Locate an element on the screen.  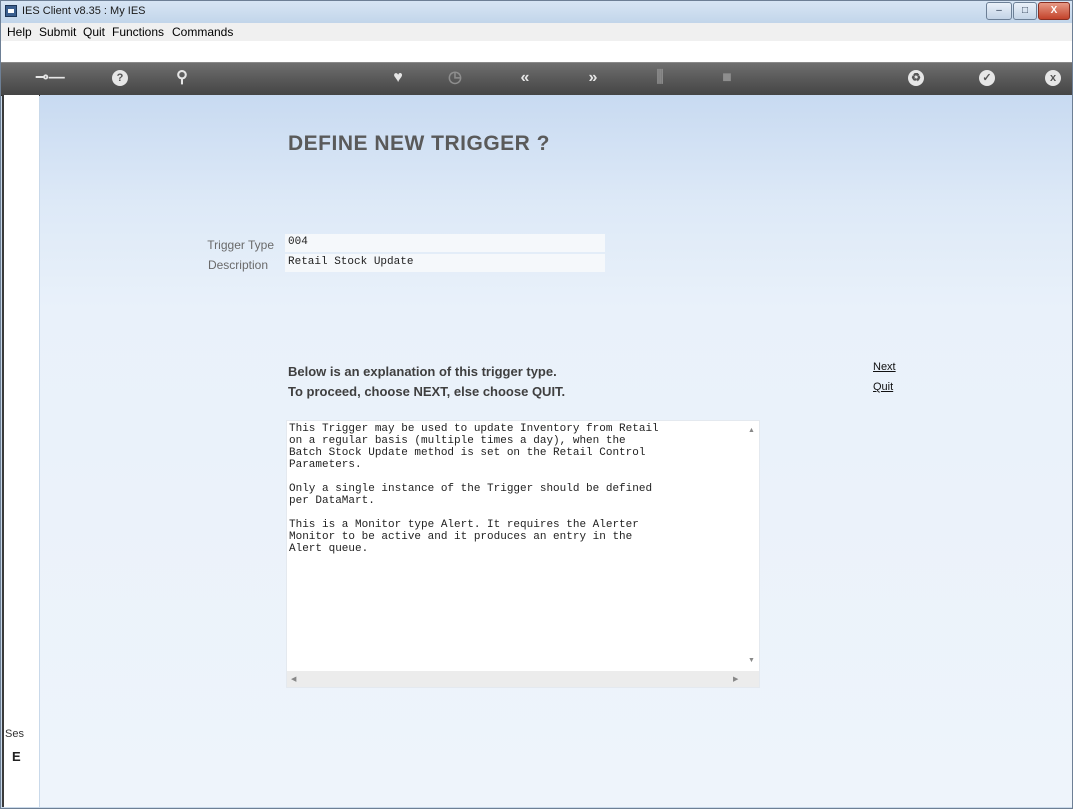
search-icon: ⚲ is located at coordinates (182, 78).